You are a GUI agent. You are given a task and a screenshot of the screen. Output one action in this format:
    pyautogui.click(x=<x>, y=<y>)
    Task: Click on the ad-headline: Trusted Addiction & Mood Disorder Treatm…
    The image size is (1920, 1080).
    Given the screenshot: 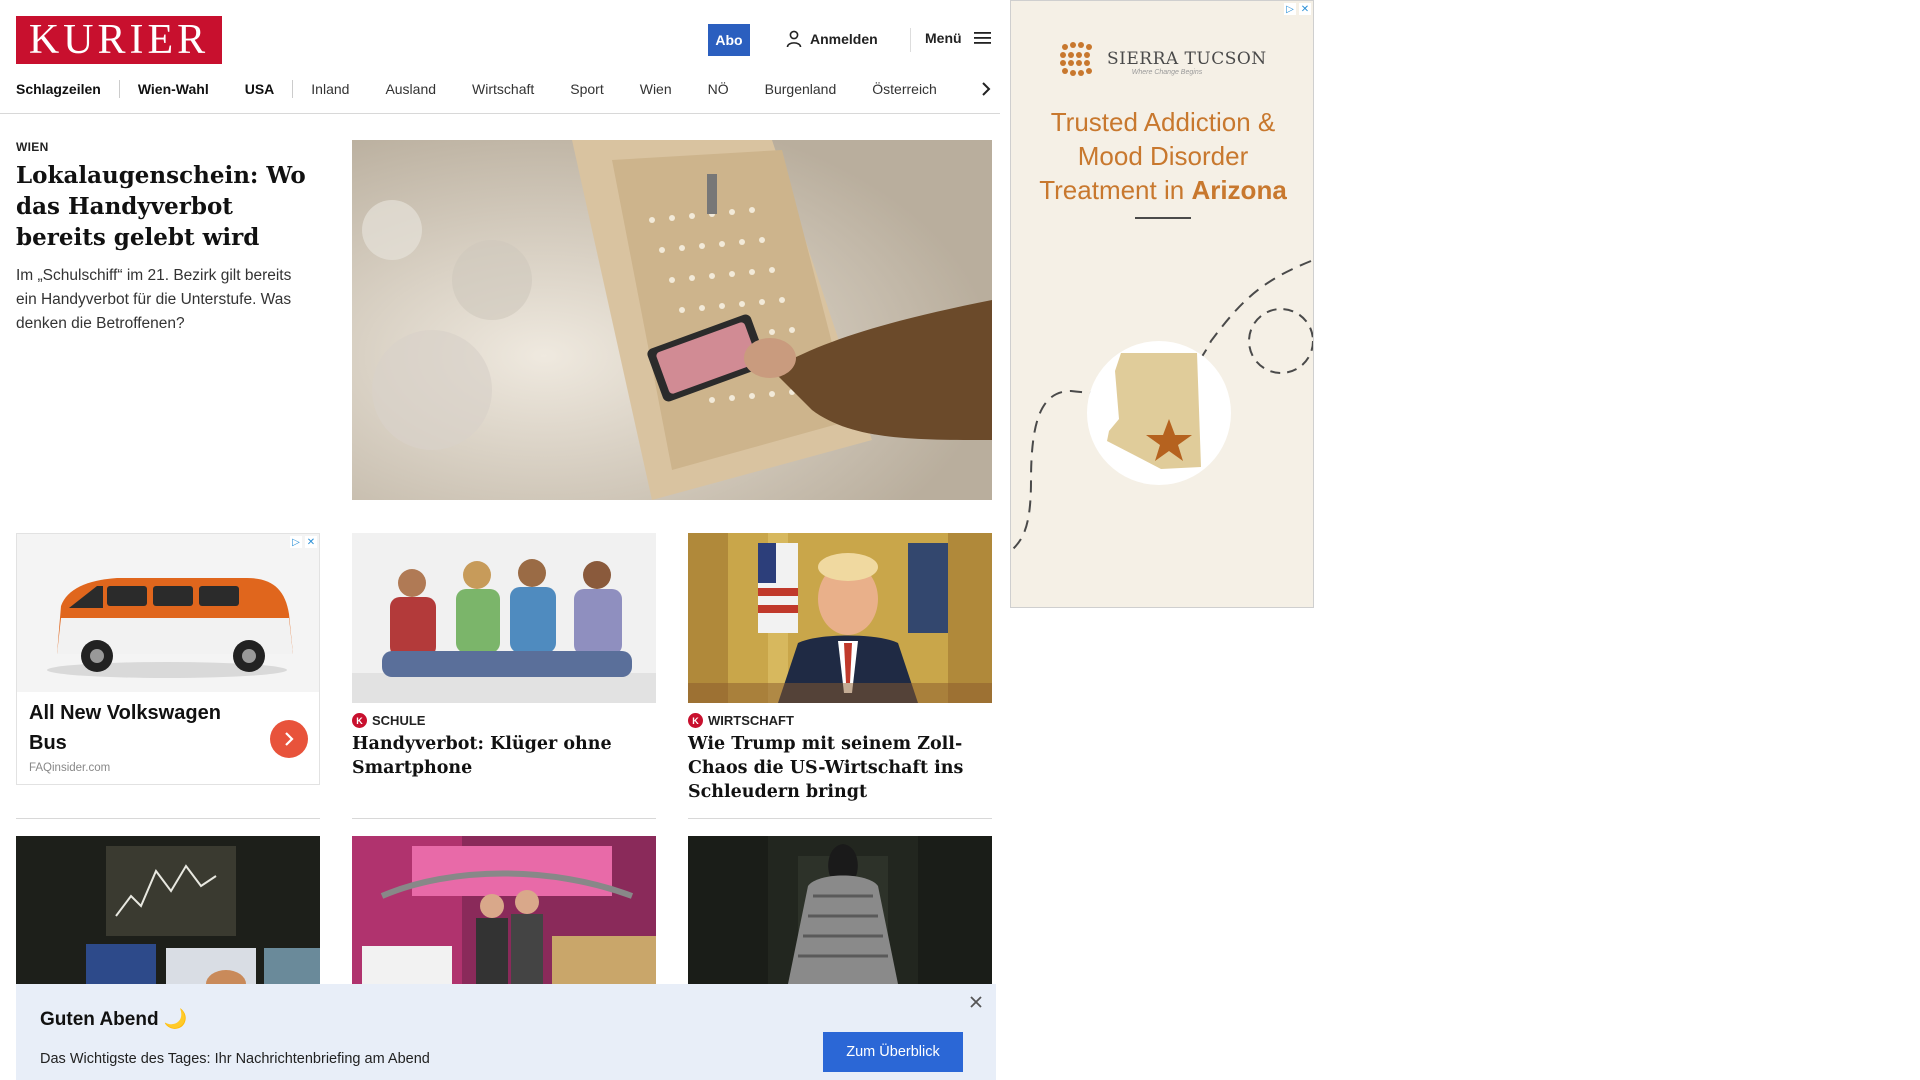 What is the action you would take?
    pyautogui.click(x=1162, y=156)
    